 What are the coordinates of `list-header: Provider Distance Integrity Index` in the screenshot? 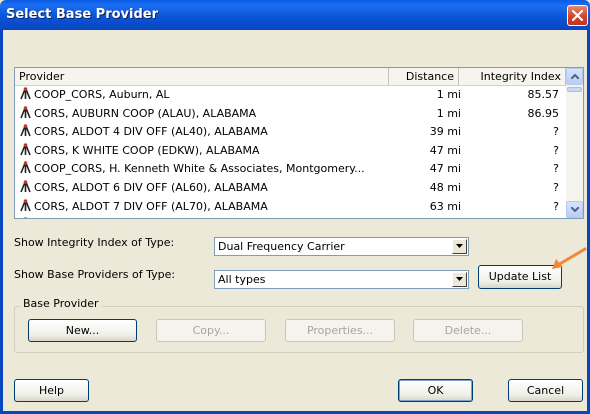 It's located at (290, 77).